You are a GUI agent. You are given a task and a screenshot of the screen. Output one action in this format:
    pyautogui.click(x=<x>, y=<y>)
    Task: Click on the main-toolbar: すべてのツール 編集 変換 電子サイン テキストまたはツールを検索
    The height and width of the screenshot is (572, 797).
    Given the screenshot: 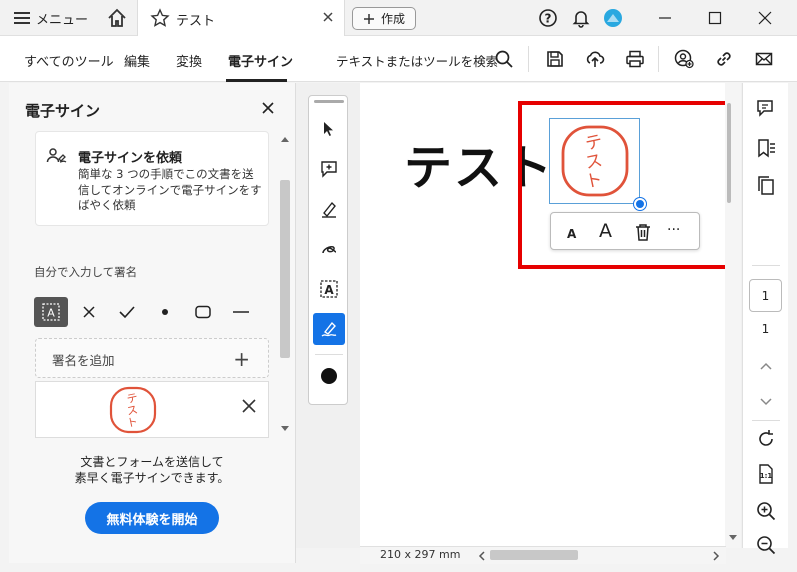 What is the action you would take?
    pyautogui.click(x=398, y=59)
    